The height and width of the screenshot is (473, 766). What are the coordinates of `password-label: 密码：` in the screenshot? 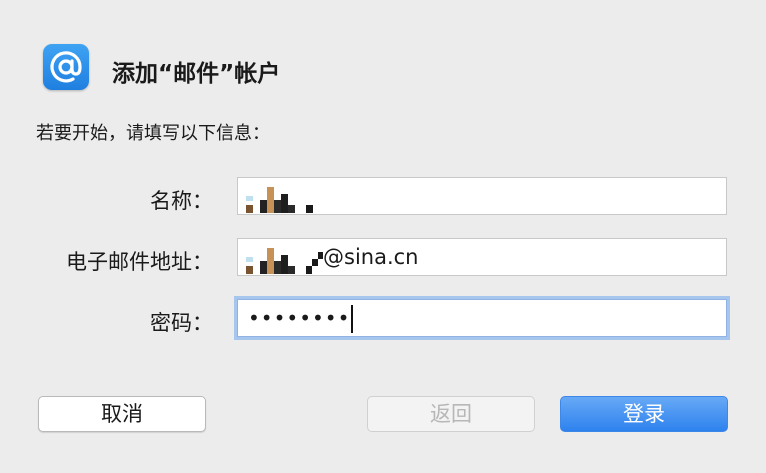 It's located at (181, 323).